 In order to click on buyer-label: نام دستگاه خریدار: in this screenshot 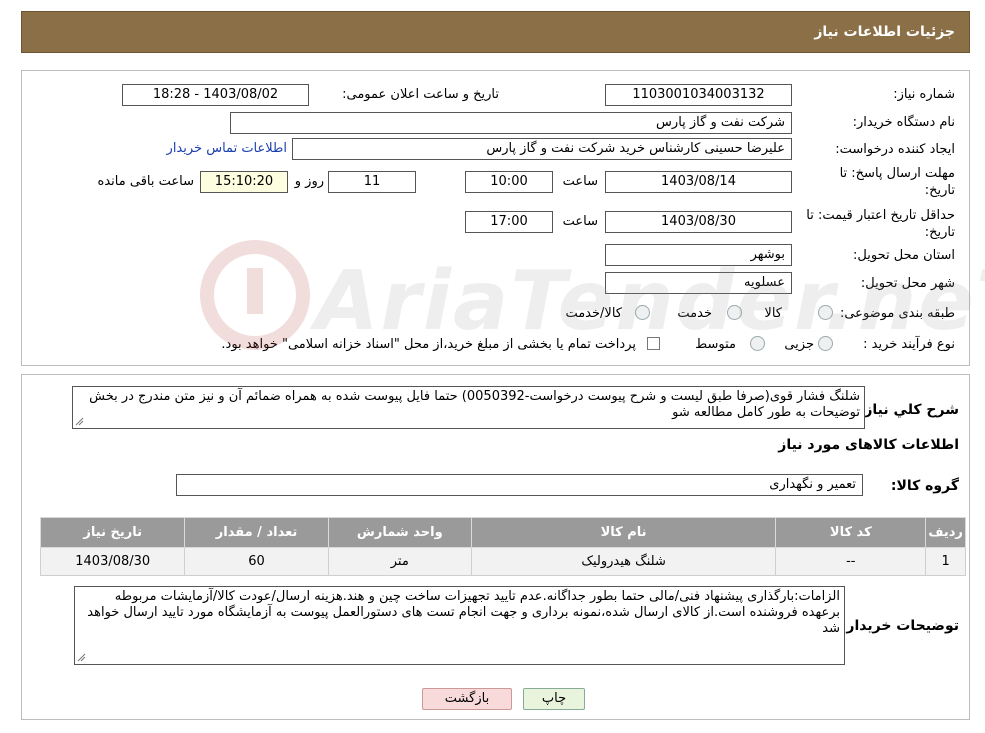, I will do `click(903, 122)`.